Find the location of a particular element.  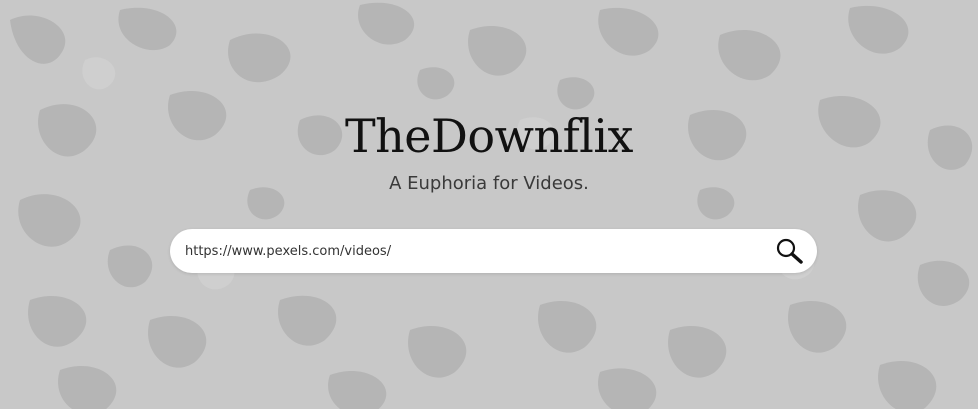

search-button is located at coordinates (790, 251).